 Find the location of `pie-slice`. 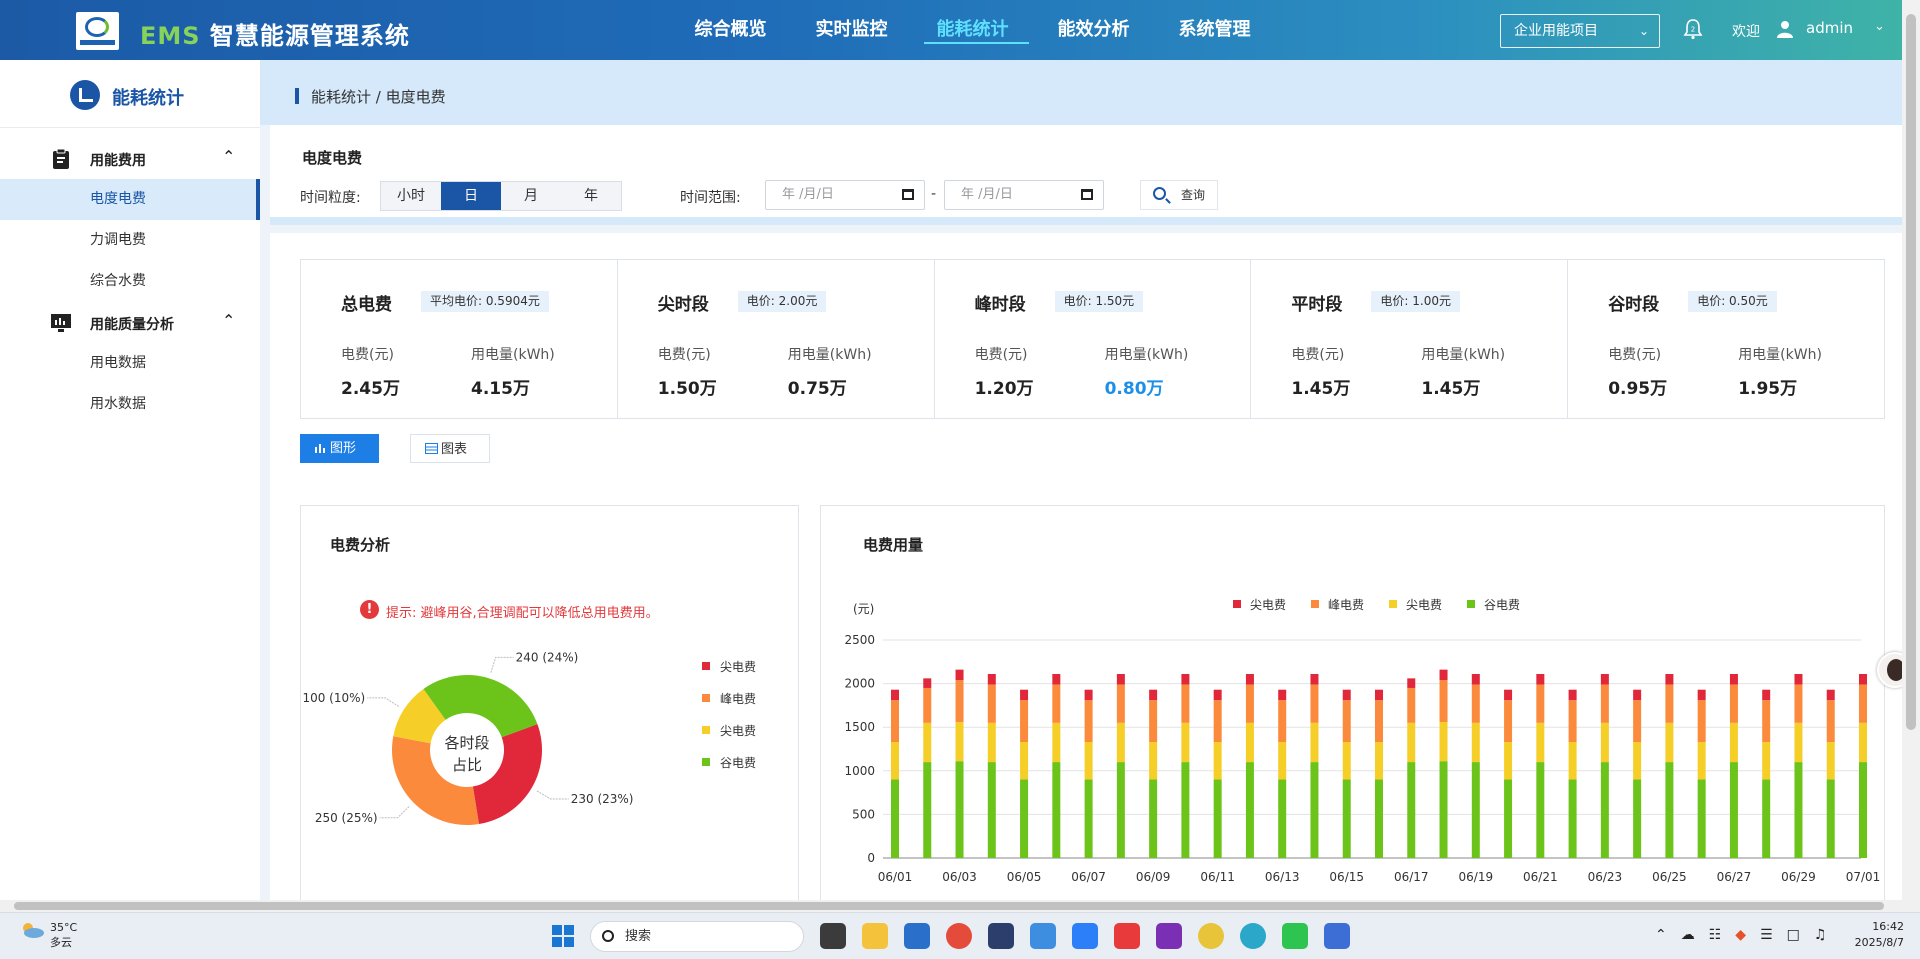

pie-slice is located at coordinates (480, 706).